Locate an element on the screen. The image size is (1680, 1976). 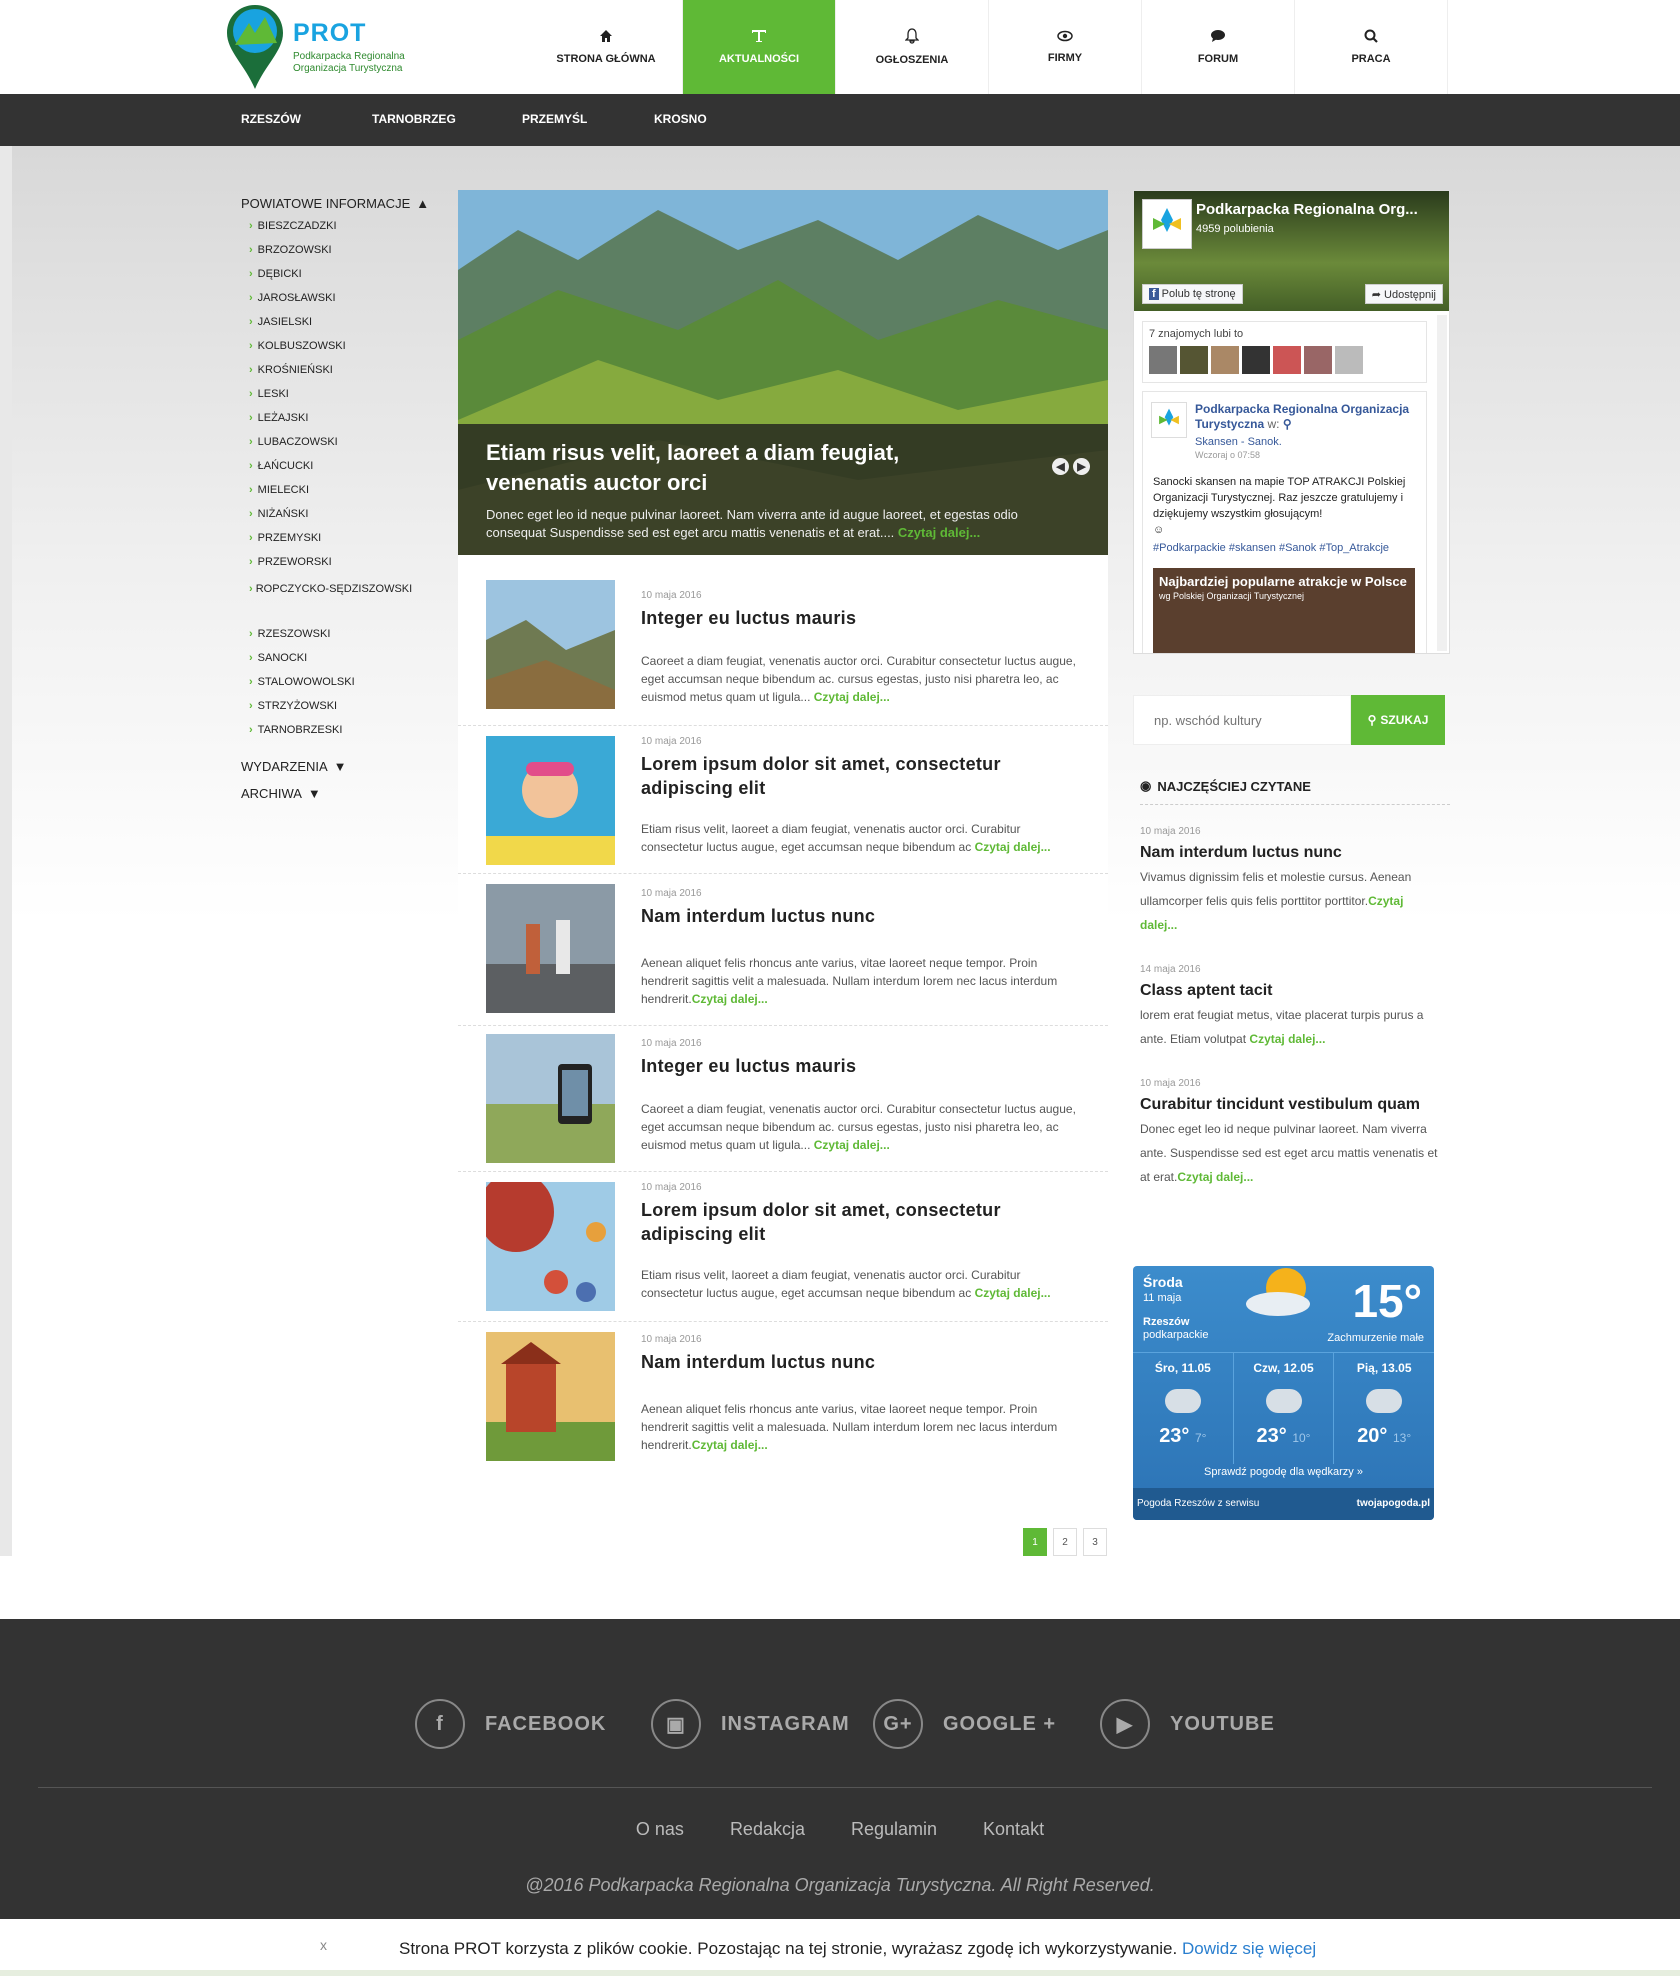
footer-link-contact: Kontakt is located at coordinates (1013, 1829).